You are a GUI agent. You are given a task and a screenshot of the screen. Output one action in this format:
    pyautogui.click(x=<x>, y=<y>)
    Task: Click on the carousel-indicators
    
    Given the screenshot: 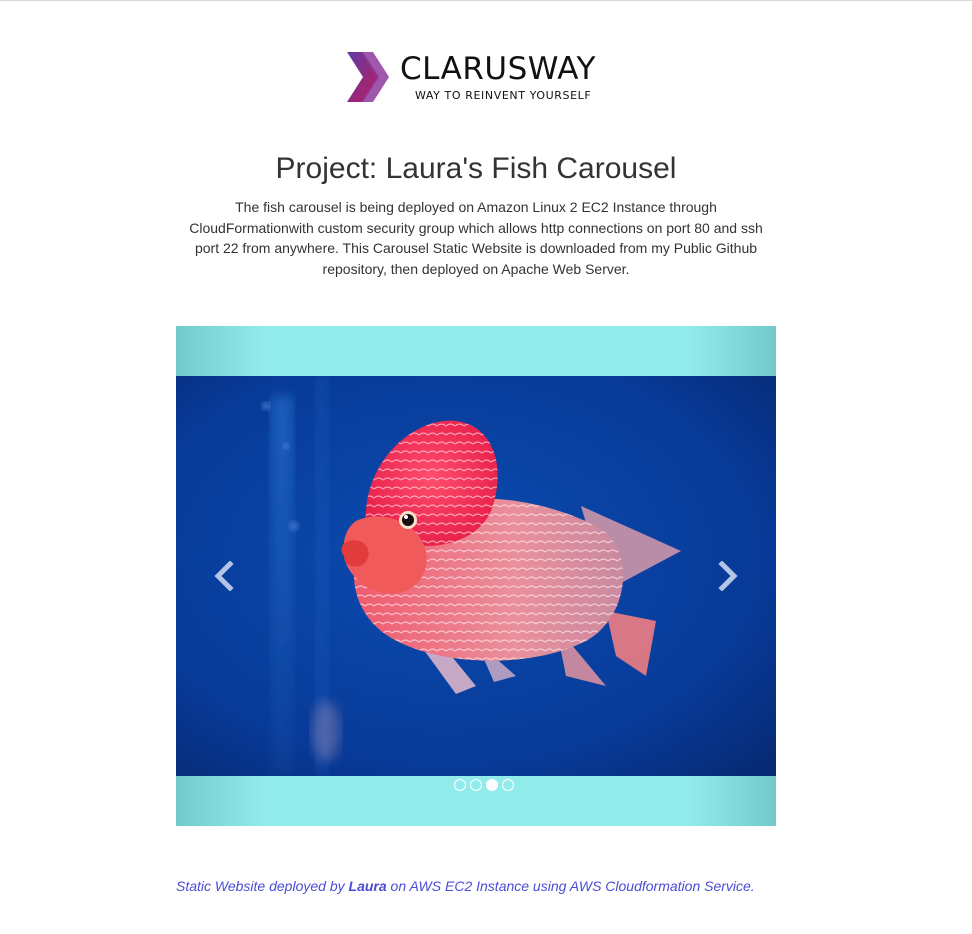 What is the action you would take?
    pyautogui.click(x=476, y=786)
    